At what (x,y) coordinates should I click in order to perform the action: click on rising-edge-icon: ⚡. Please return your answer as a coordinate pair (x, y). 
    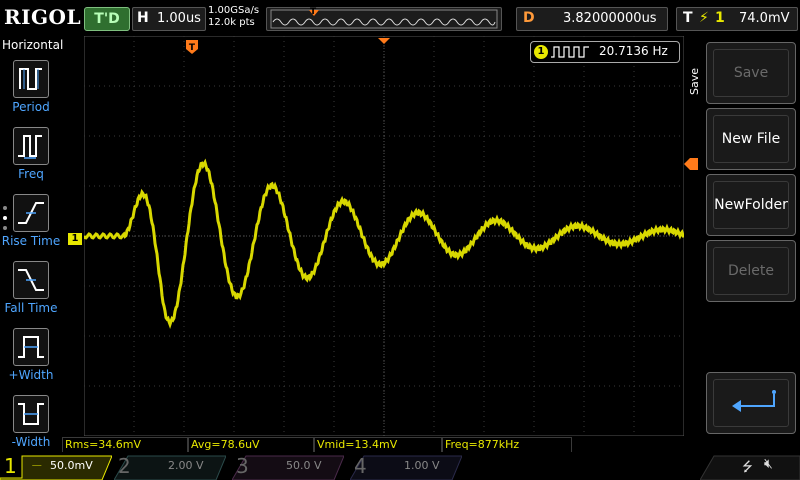
    Looking at the image, I should click on (704, 18).